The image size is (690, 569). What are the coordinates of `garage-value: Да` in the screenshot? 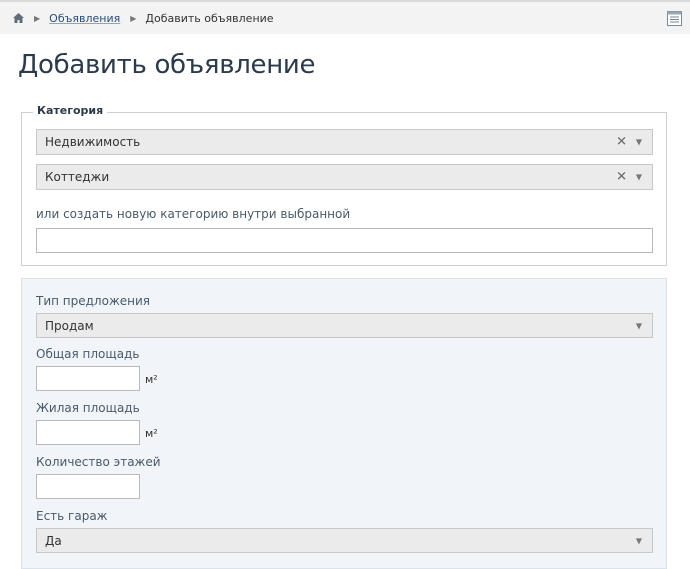 It's located at (53, 540).